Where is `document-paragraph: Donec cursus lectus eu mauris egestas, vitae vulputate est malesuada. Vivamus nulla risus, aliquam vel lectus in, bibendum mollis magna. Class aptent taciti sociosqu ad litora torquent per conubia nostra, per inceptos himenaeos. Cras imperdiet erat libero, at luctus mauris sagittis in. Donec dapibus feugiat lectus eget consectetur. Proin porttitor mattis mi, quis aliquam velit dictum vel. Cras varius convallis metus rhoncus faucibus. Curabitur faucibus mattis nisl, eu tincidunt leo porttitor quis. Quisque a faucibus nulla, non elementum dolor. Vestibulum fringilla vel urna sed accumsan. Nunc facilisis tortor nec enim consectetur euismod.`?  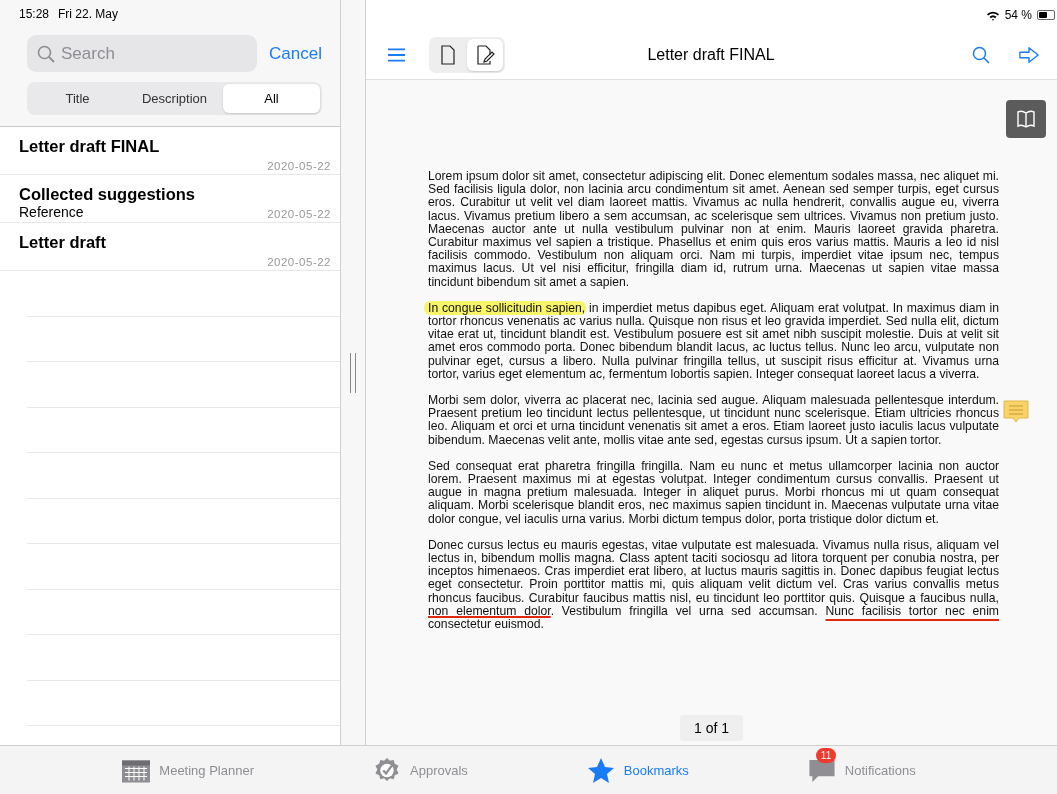 document-paragraph: Donec cursus lectus eu mauris egestas, vitae vulputate est malesuada. Vivamus nulla risus, aliquam vel lectus in, bibendum mollis magna. Class aptent taciti sociosqu ad litora torquent per conubia nostra, per inceptos himenaeos. Cras imperdiet erat libero, at luctus mauris sagittis in. Donec dapibus feugiat lectus eget consectetur. Proin porttitor mattis mi, quis aliquam velit dictum vel. Cras varius convallis metus rhoncus faucibus. Curabitur faucibus mattis nisl, eu tincidunt leo porttitor quis. Quisque a faucibus nulla, non elementum dolor. Vestibulum fringilla vel urna sed accumsan. Nunc facilisis tortor nec enim consectetur euismod. is located at coordinates (713, 585).